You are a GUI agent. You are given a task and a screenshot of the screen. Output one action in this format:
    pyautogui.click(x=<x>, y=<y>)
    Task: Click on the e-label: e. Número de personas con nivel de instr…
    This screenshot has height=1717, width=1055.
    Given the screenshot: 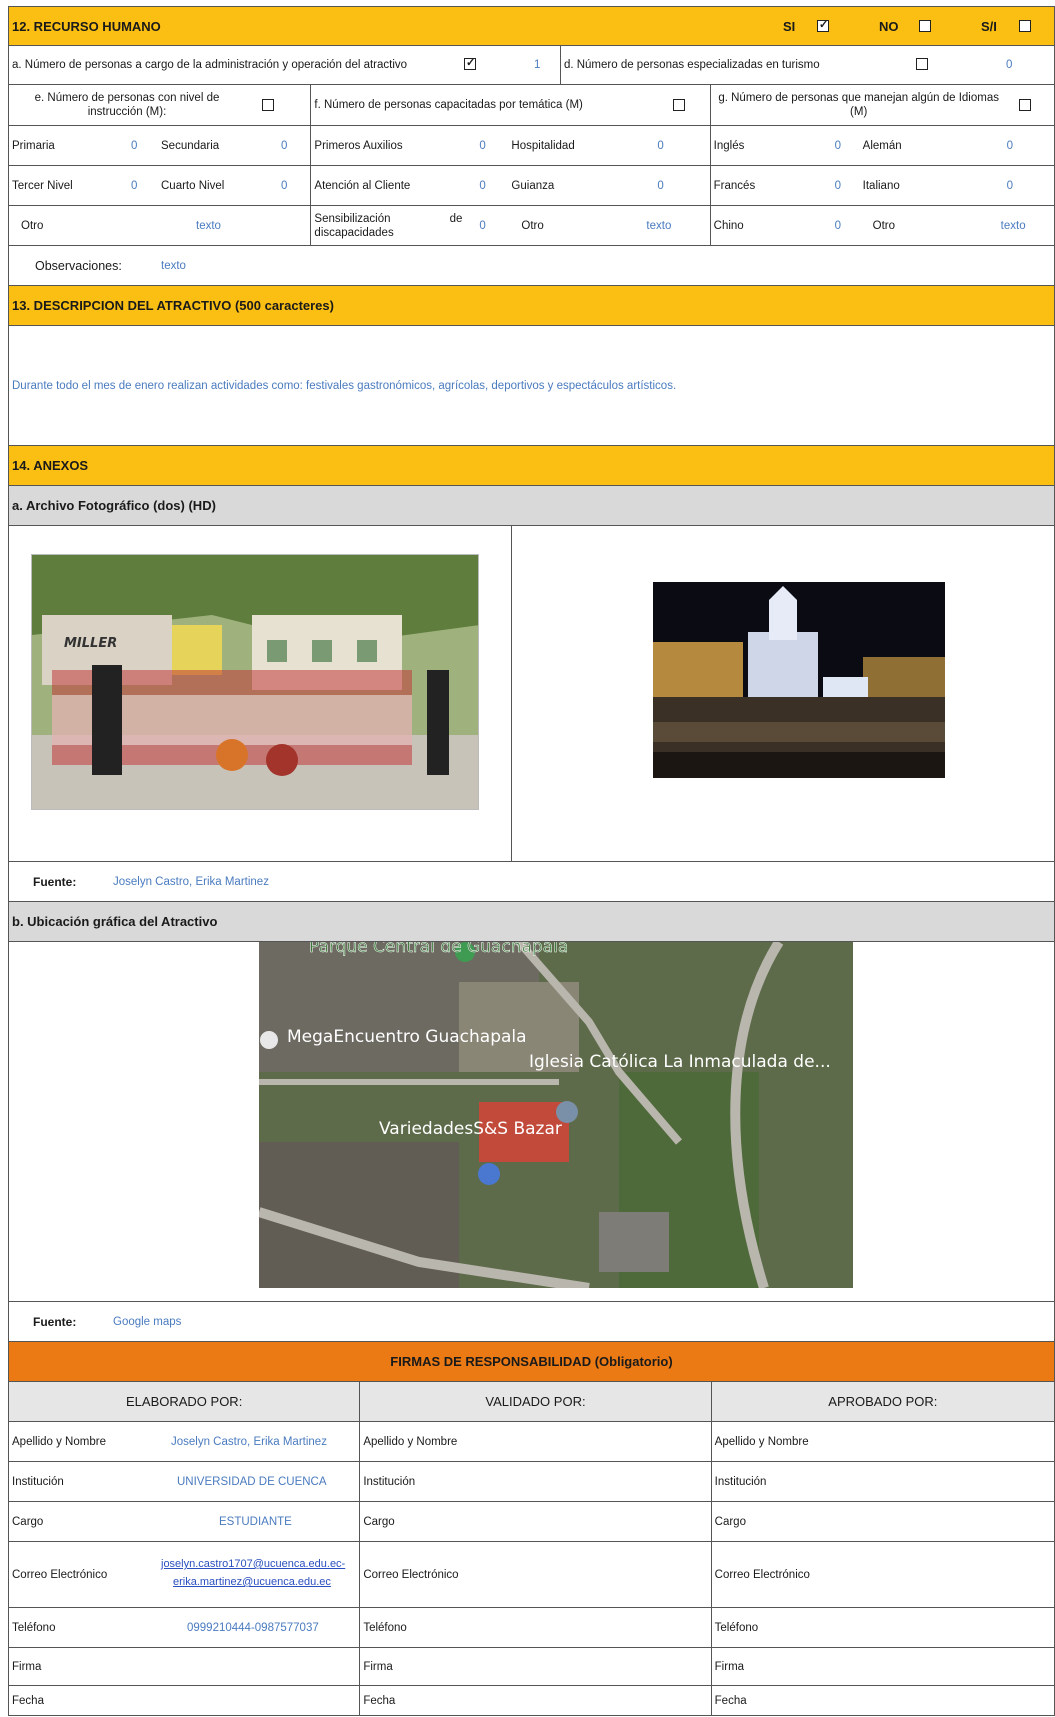 What is the action you would take?
    pyautogui.click(x=127, y=105)
    